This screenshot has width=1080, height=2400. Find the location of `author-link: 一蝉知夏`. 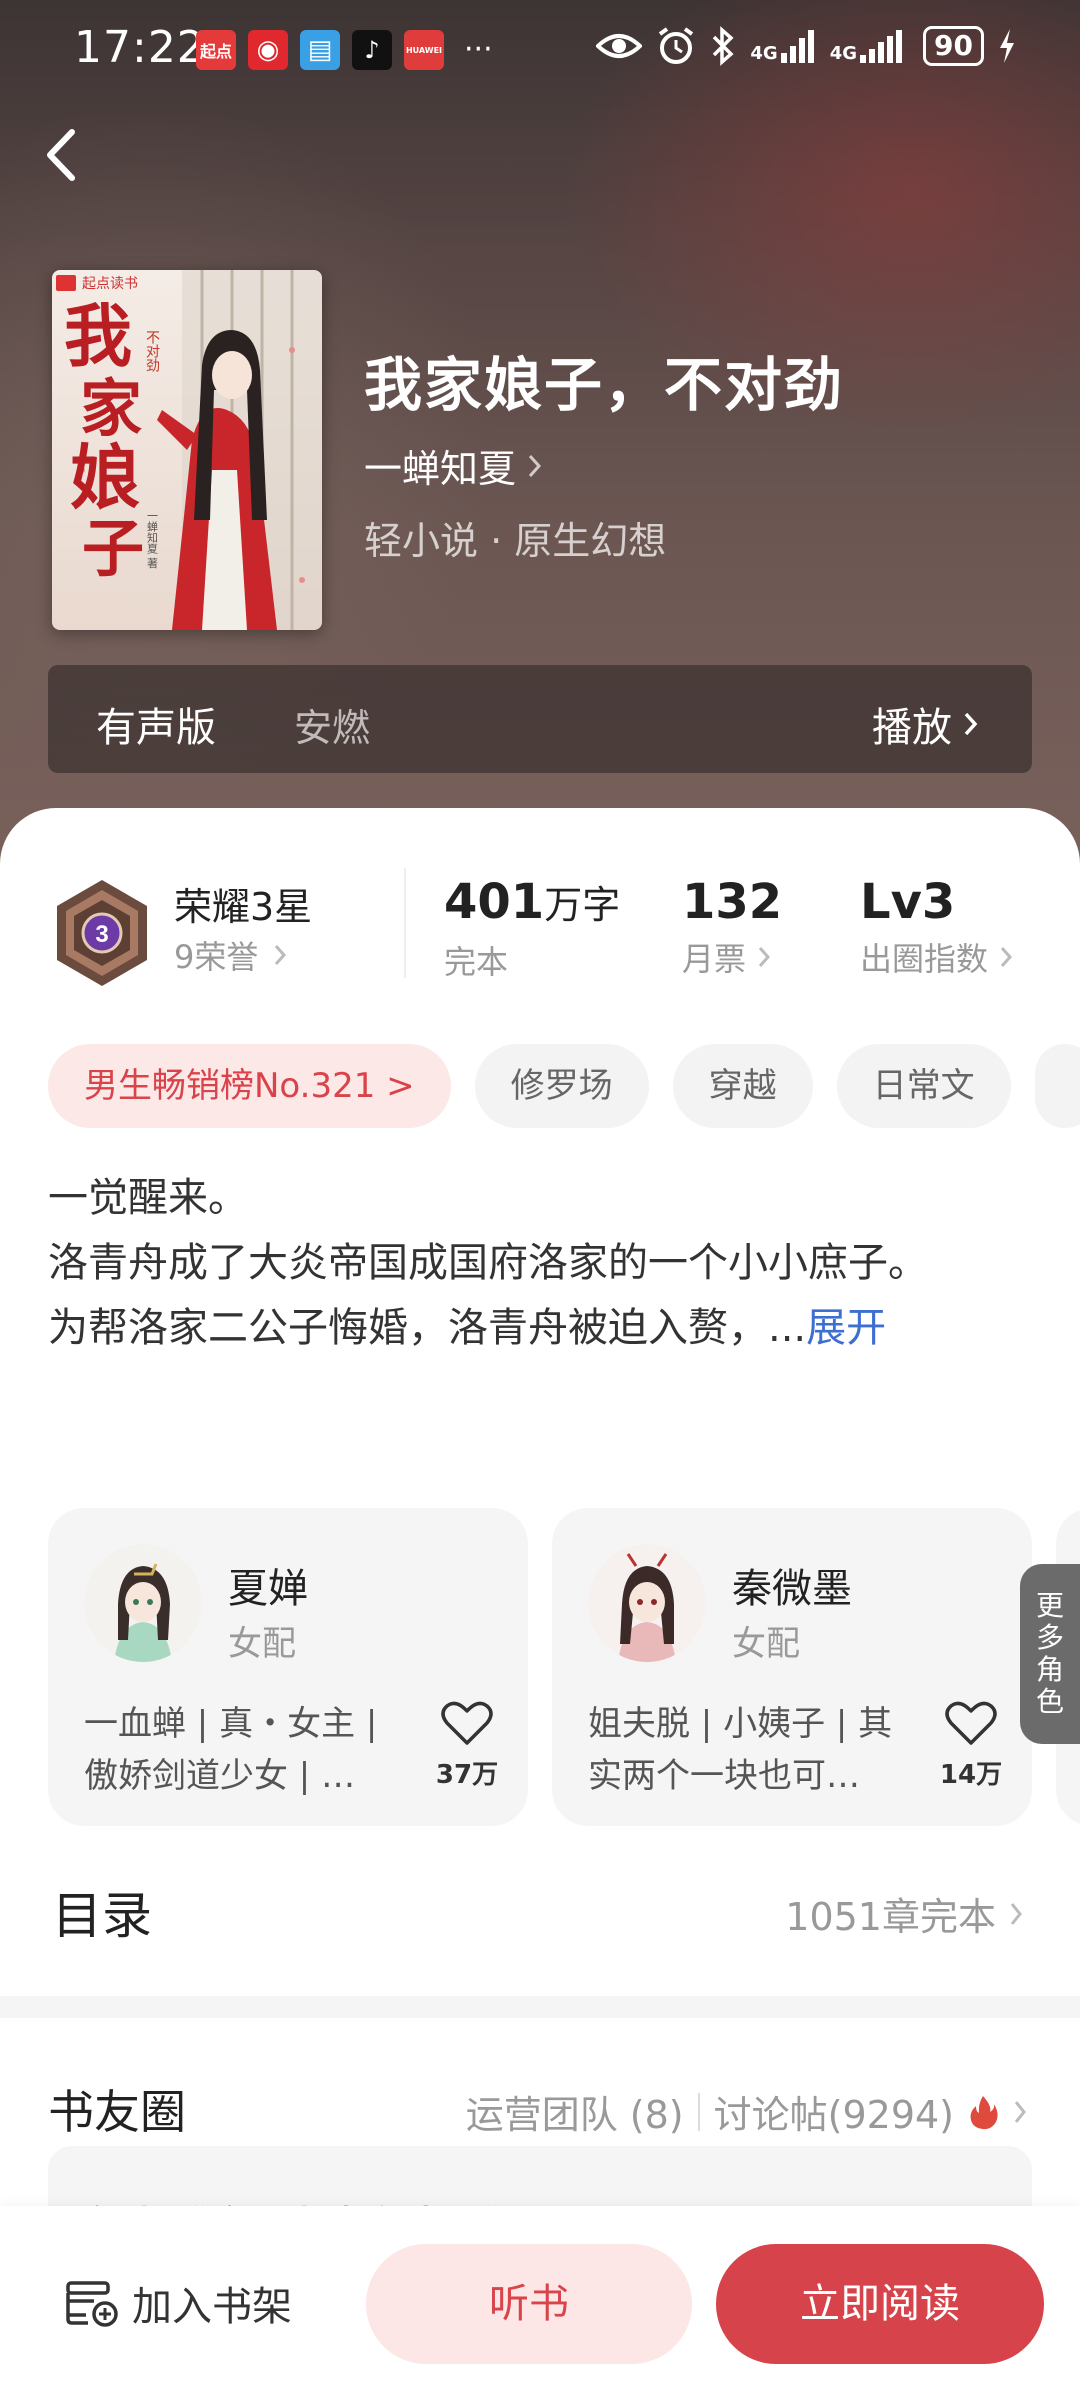

author-link: 一蝉知夏 is located at coordinates (454, 465).